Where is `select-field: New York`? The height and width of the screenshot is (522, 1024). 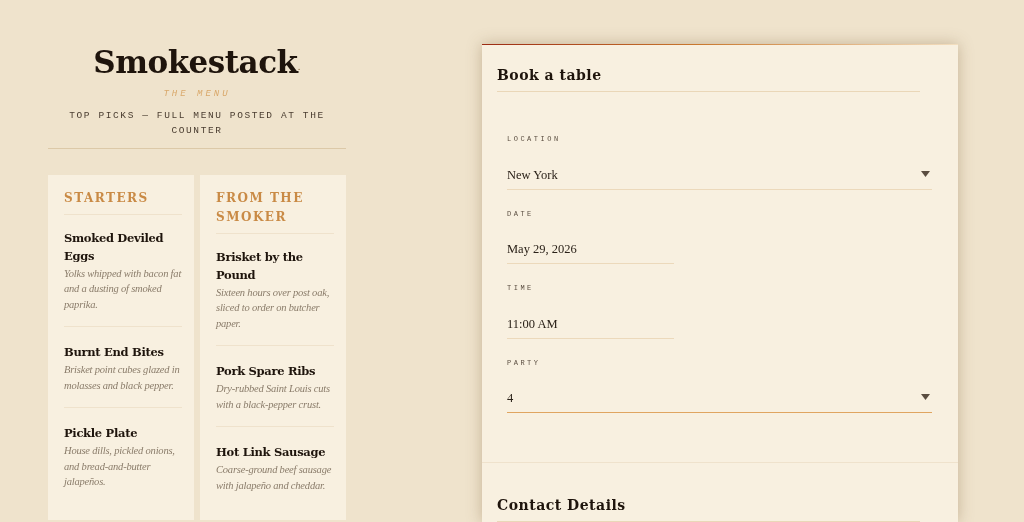
select-field: New York is located at coordinates (719, 173).